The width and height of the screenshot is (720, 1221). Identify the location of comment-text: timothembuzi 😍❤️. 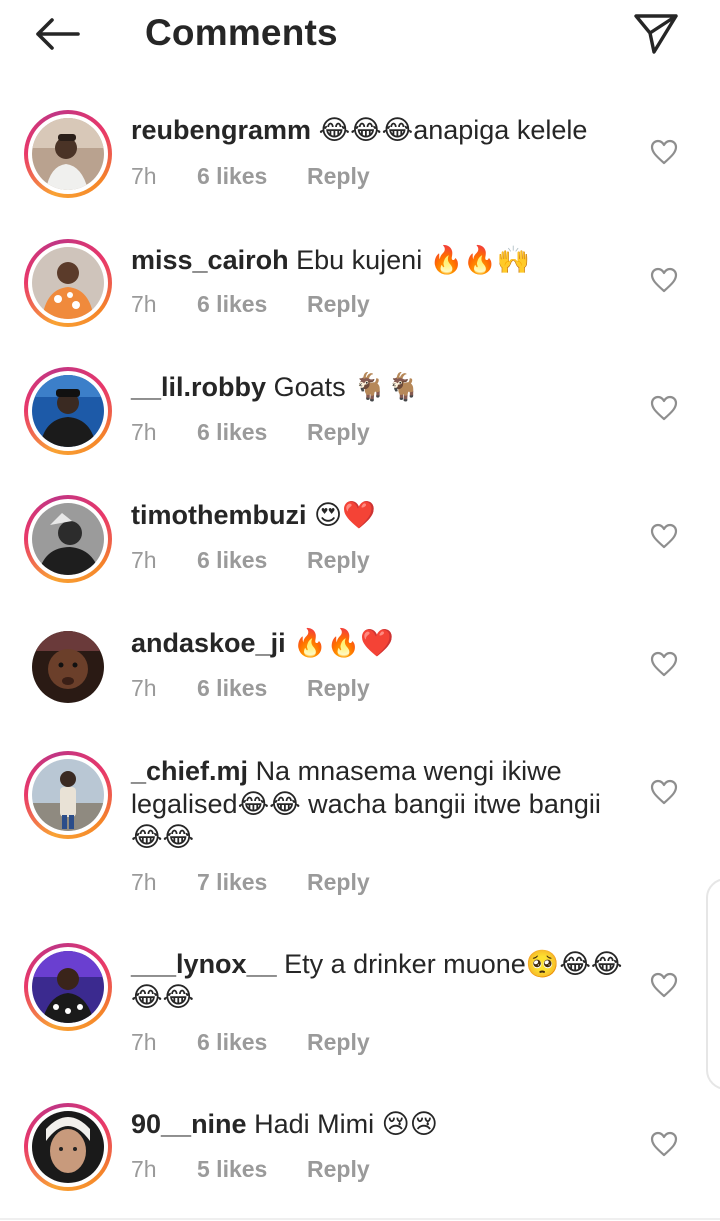
(253, 515).